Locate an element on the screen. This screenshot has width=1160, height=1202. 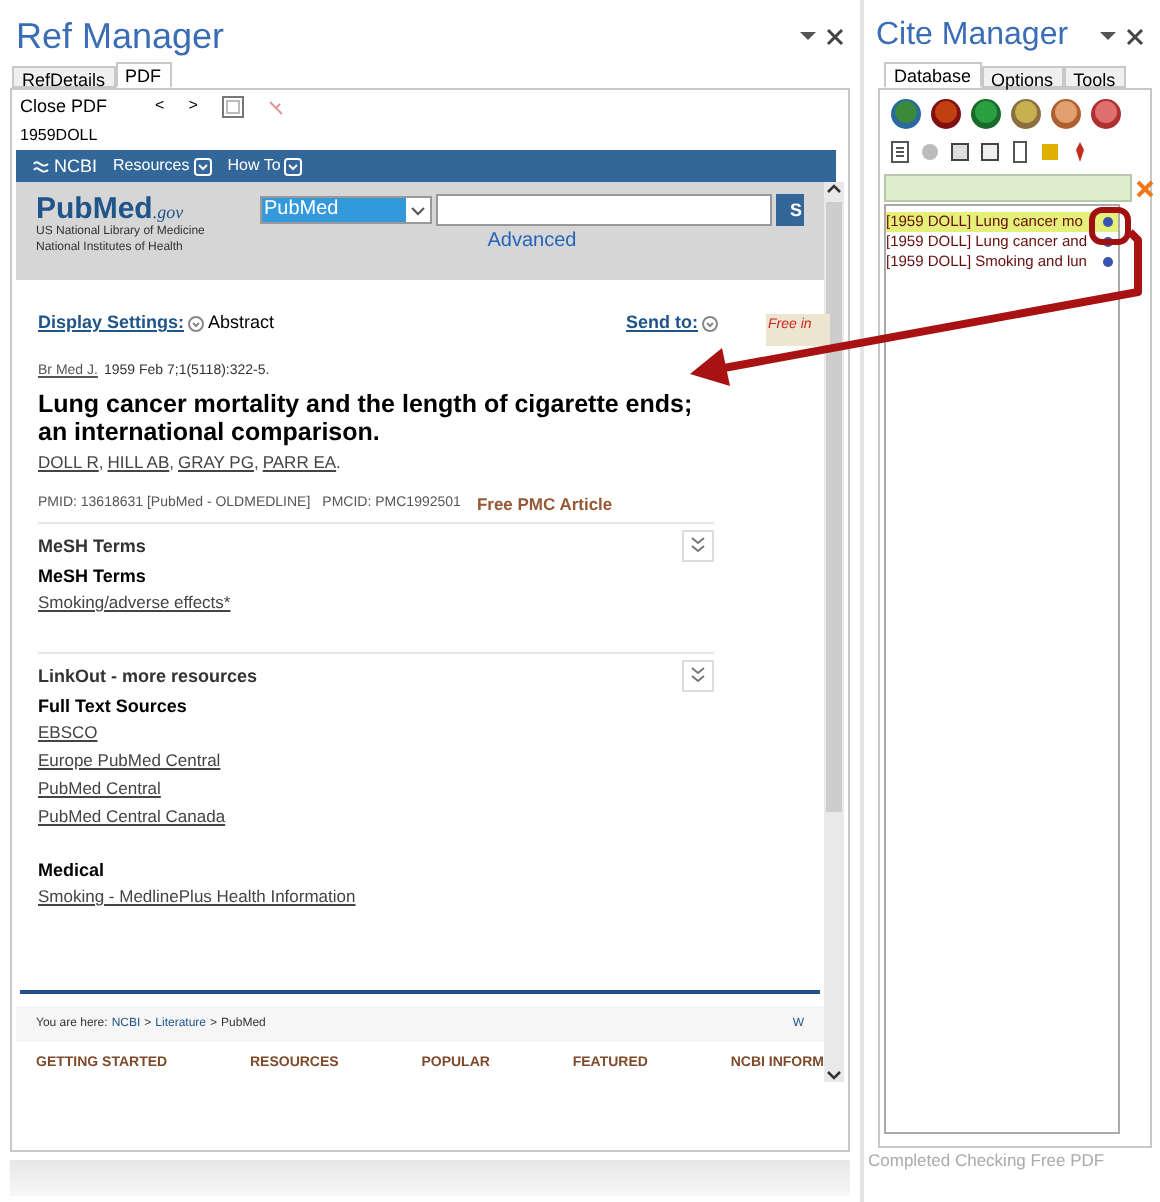
free-pmc-article-link: Free PMC Article is located at coordinates (544, 503).